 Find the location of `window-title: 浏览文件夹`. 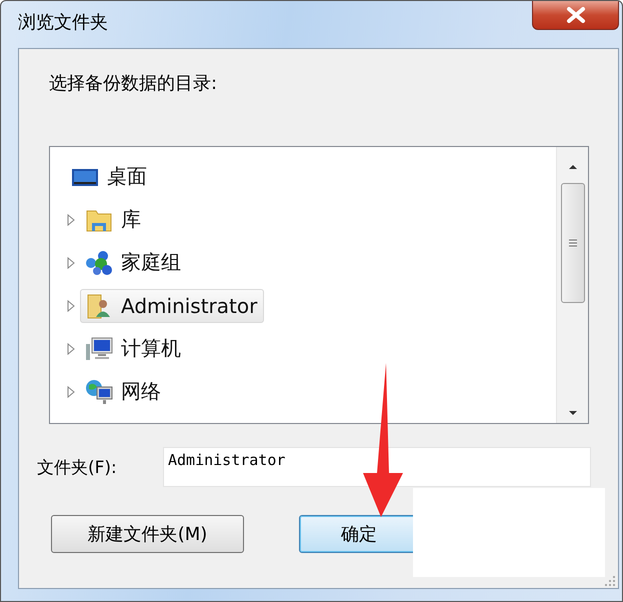

window-title: 浏览文件夹 is located at coordinates (63, 22).